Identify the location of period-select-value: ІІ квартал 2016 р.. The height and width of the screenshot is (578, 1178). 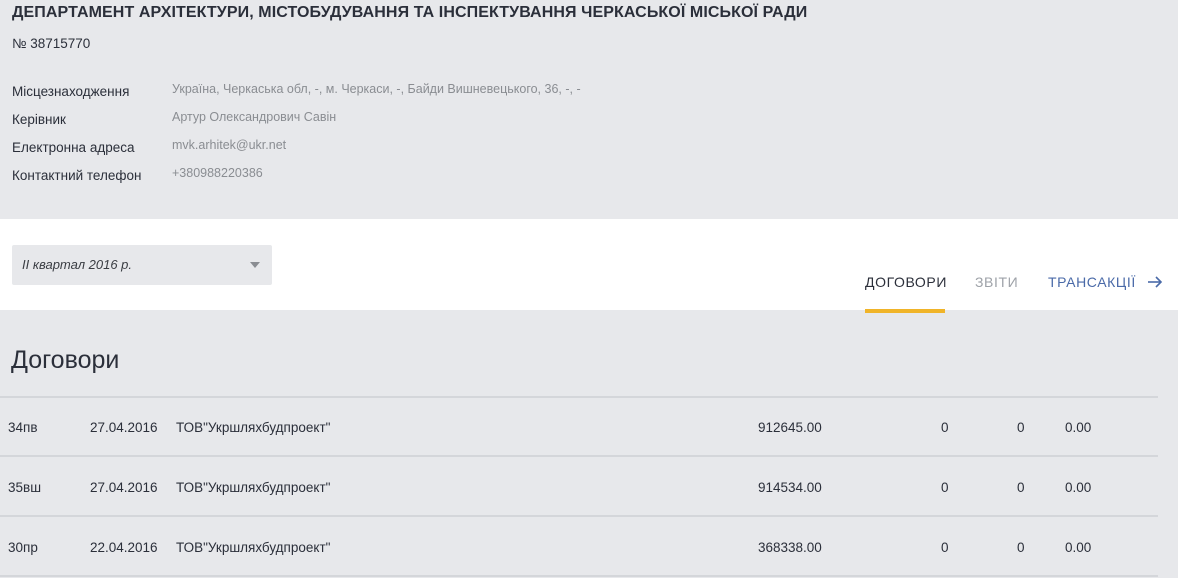
(77, 264).